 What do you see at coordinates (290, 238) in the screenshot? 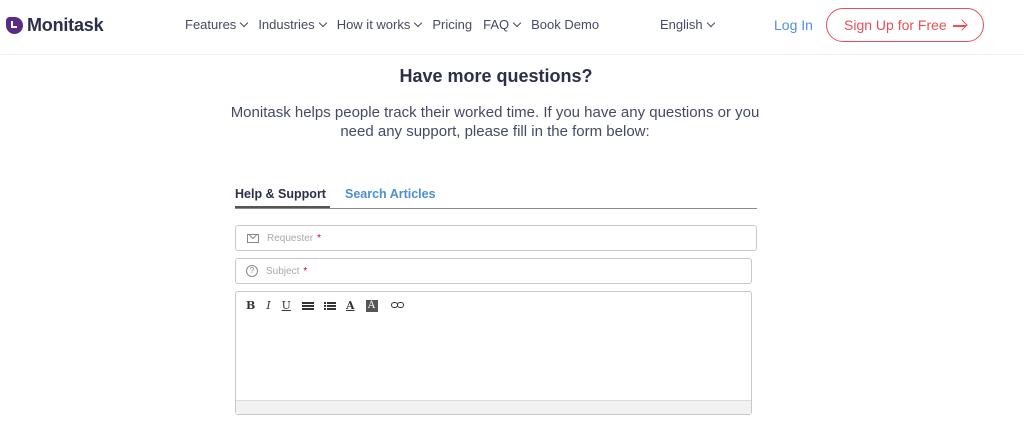
I see `requester-placeholder: Requester` at bounding box center [290, 238].